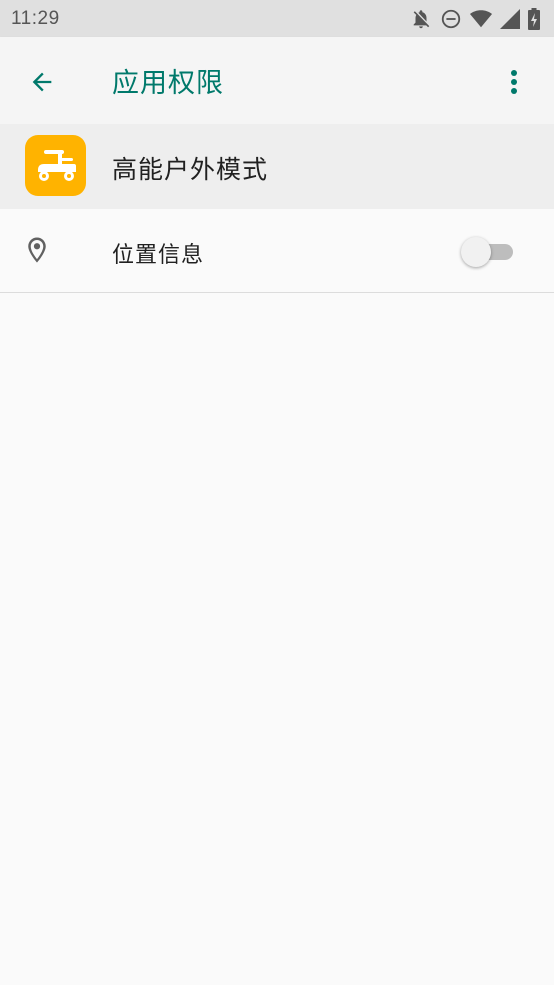  I want to click on battery-charging-icon, so click(534, 18).